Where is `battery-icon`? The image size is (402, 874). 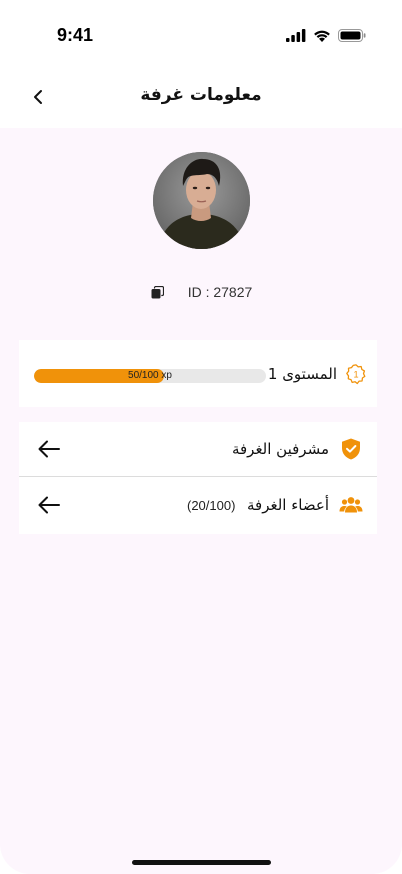 battery-icon is located at coordinates (352, 35).